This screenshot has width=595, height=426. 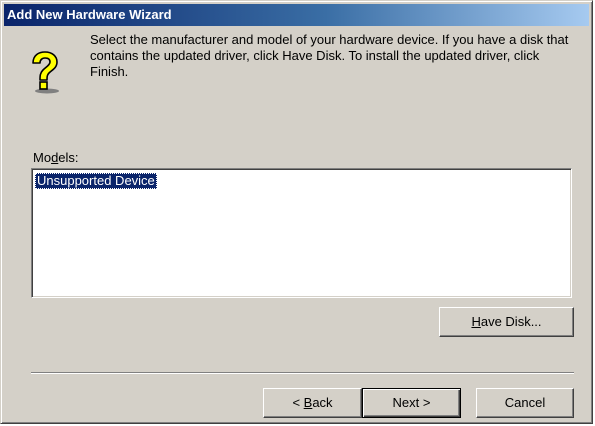 I want to click on question-mark-help-icon, so click(x=45, y=72).